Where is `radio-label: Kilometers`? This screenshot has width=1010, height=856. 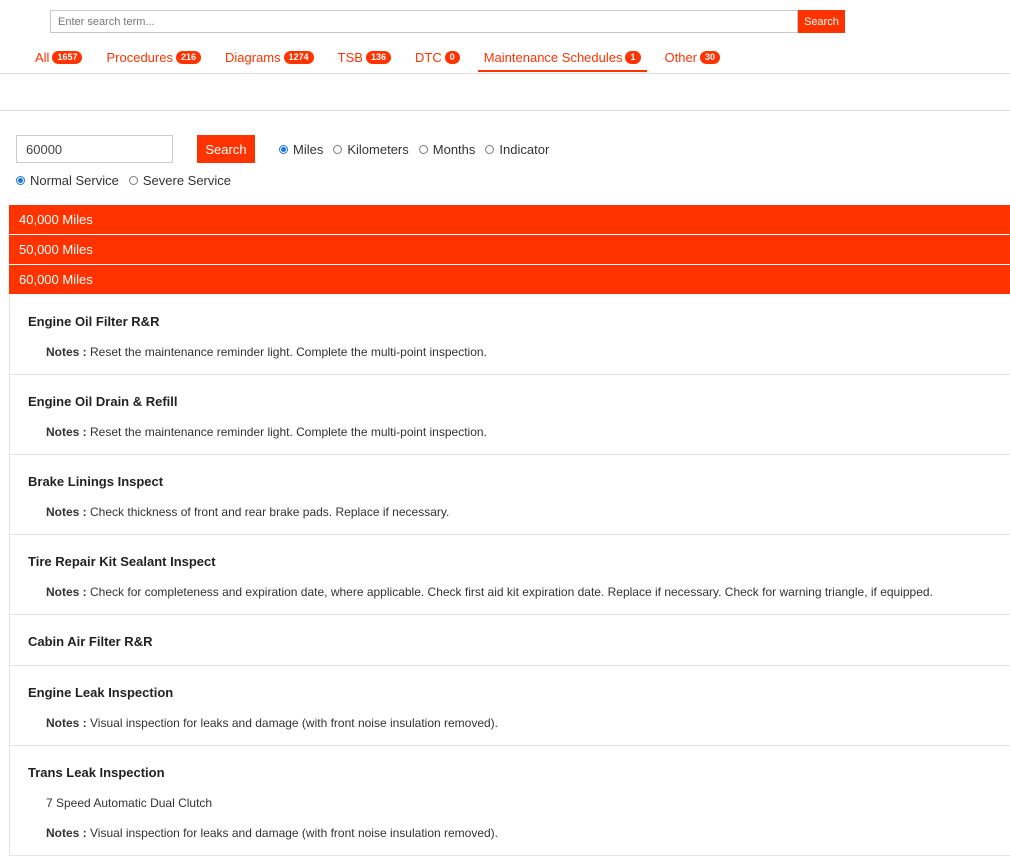
radio-label: Kilometers is located at coordinates (378, 149).